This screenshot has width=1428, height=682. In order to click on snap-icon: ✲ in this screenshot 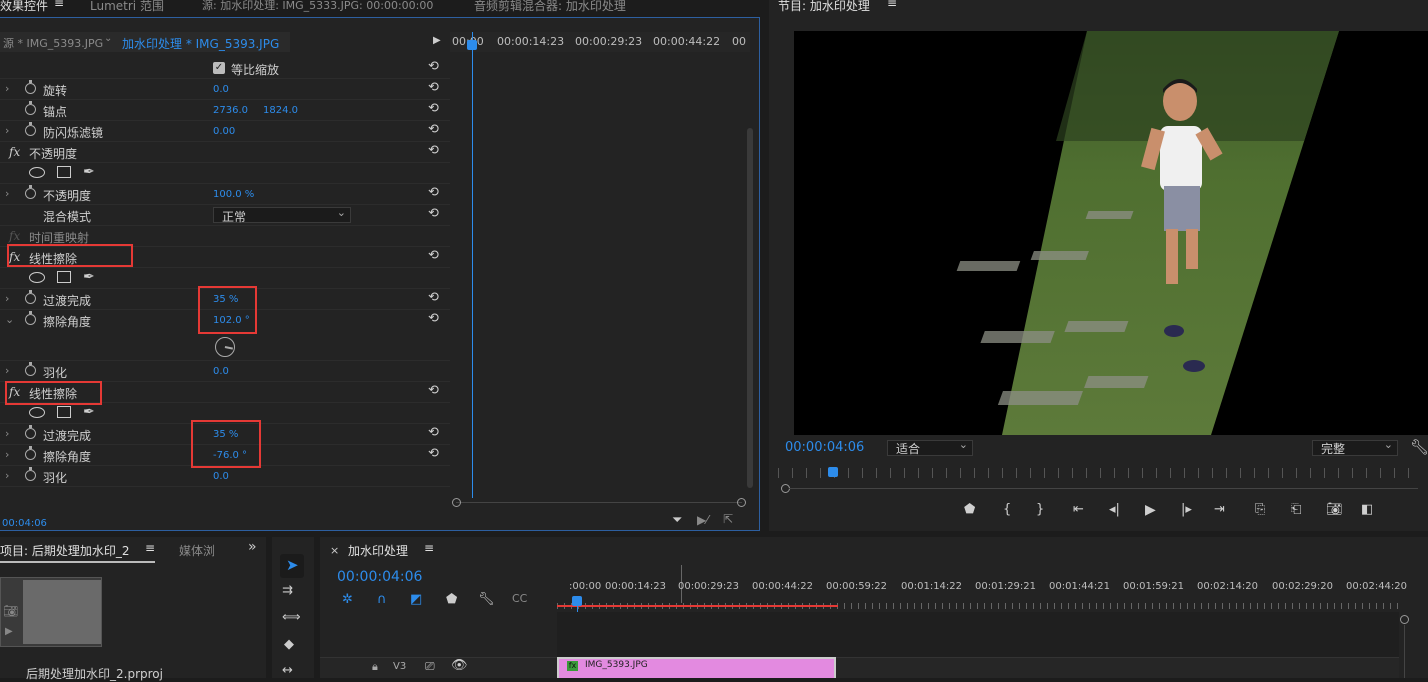, I will do `click(347, 599)`.